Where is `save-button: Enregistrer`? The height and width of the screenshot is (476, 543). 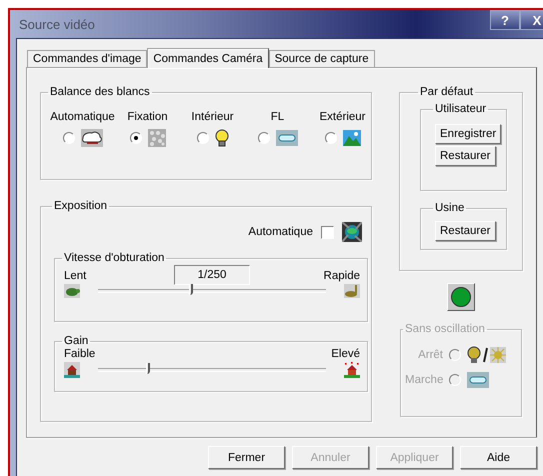
save-button: Enregistrer is located at coordinates (468, 134).